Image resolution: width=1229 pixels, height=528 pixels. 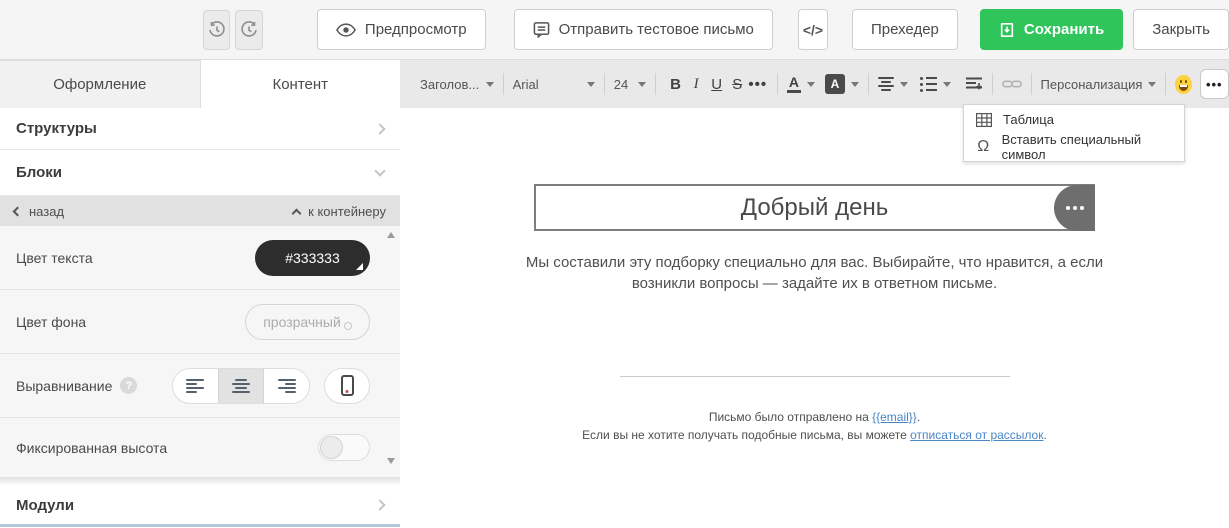 What do you see at coordinates (928, 84) in the screenshot?
I see `bullet-list-icon` at bounding box center [928, 84].